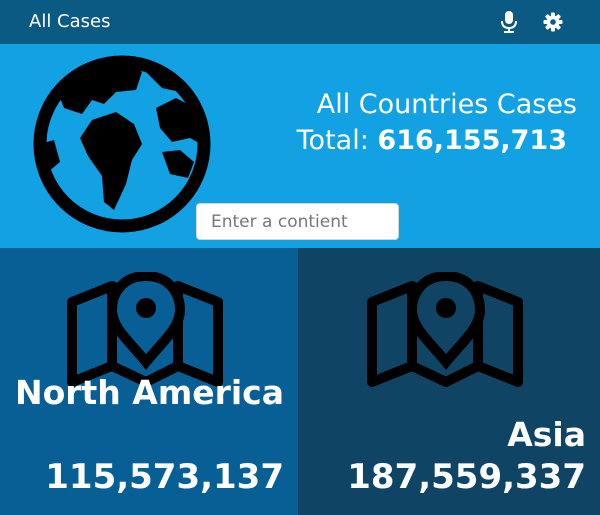 This screenshot has height=515, width=600. What do you see at coordinates (70, 21) in the screenshot?
I see `page-title: All Cases` at bounding box center [70, 21].